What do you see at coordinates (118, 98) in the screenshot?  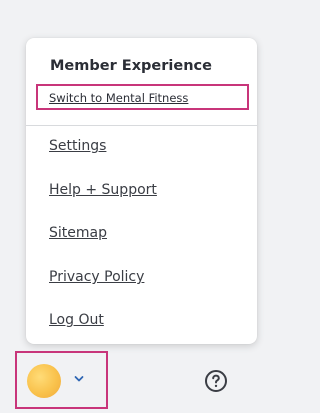 I see `switch-to-mental-fitness-link: Switch to Mental Fitness` at bounding box center [118, 98].